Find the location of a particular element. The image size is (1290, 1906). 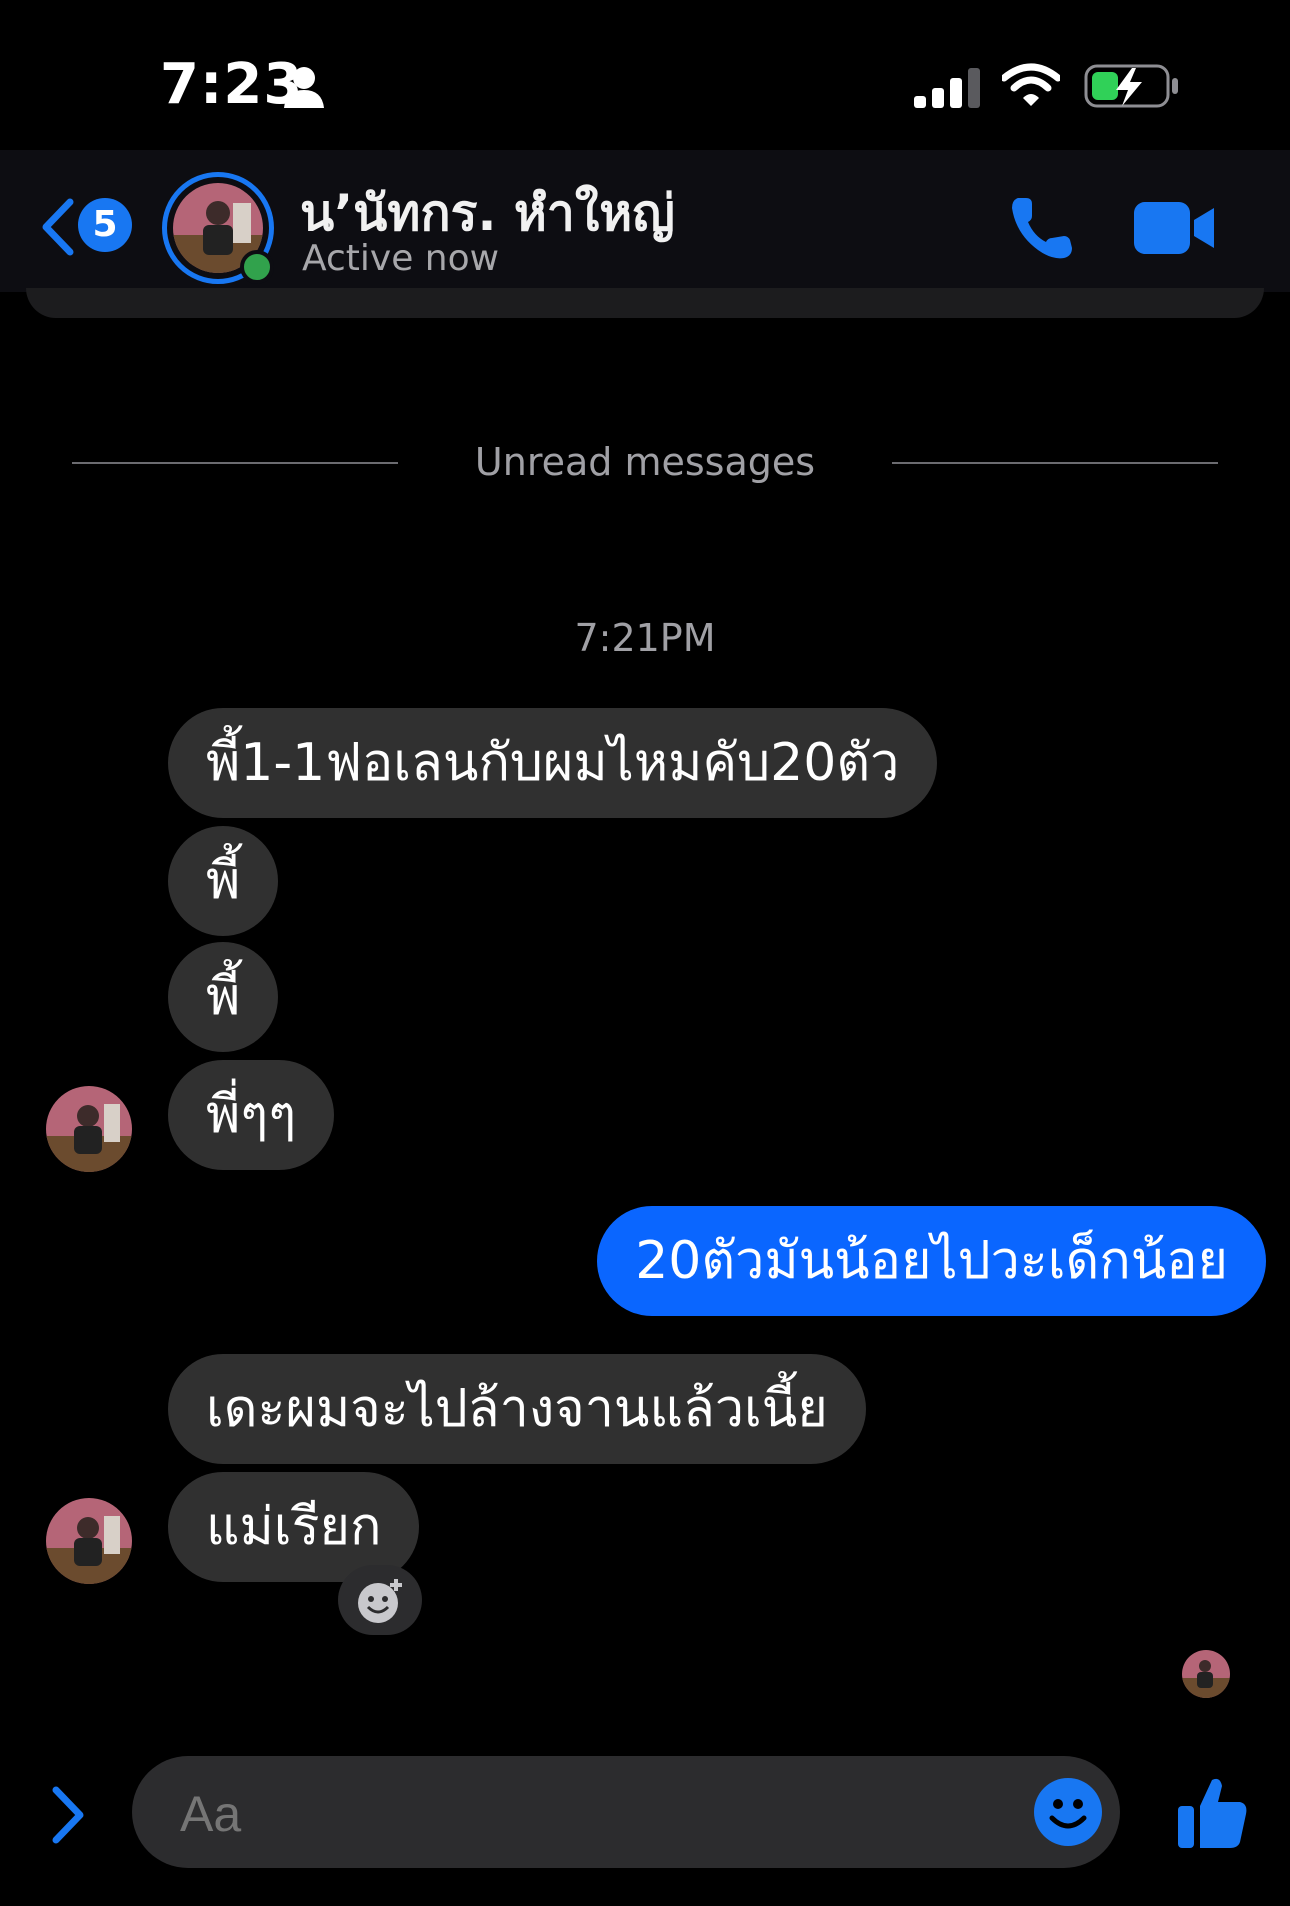

incoming-message: พี้1-1ฟอเลนกับผมไหมคับ20ตัว is located at coordinates (553, 763).